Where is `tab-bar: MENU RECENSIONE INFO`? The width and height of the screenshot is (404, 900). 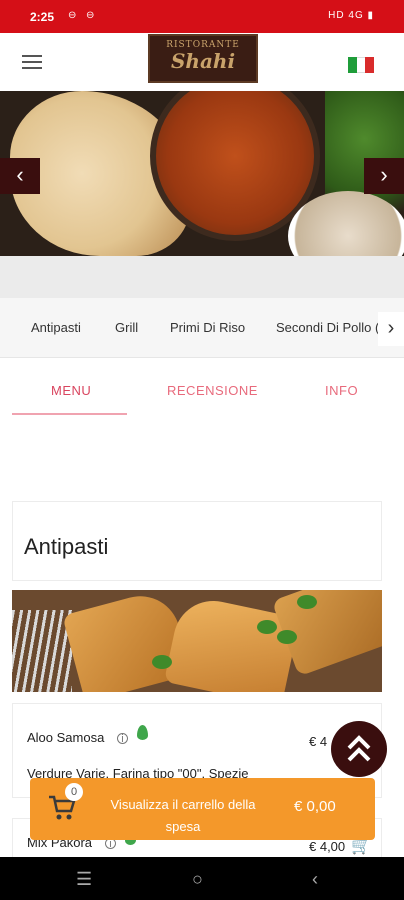 tab-bar: MENU RECENSIONE INFO is located at coordinates (202, 390).